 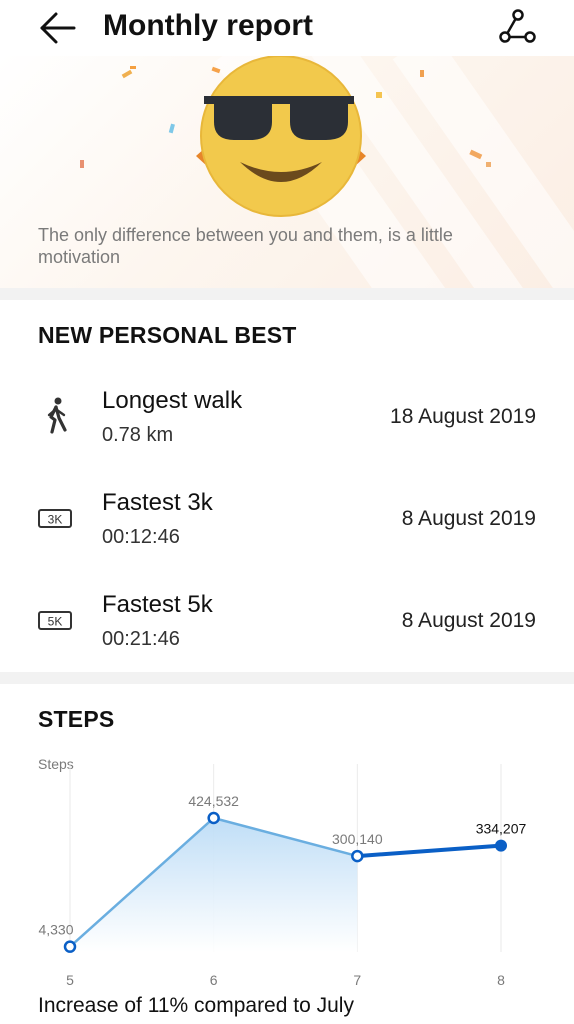 I want to click on back-button, so click(x=58, y=28).